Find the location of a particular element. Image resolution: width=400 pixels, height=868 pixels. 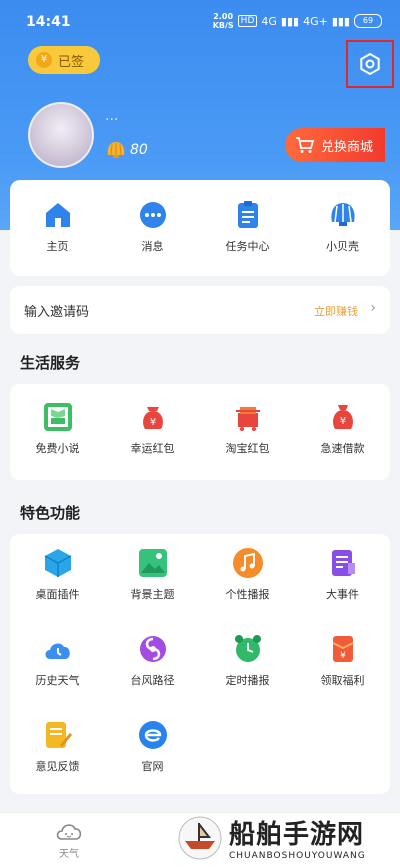

nav-item-messages: 消息 is located at coordinates (152, 226).